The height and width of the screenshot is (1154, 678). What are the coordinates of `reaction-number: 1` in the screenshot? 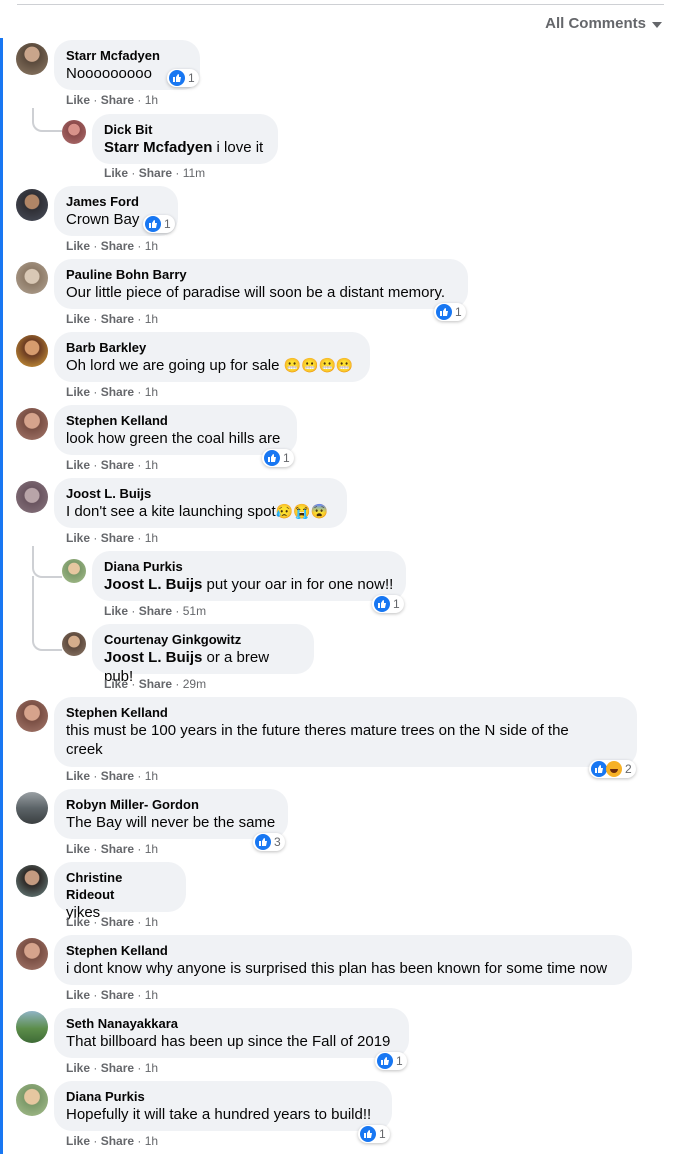 It's located at (167, 224).